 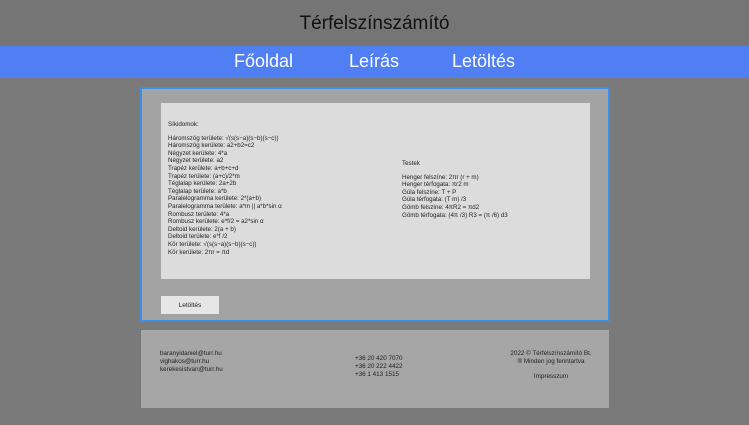 What do you see at coordinates (211, 146) in the screenshot?
I see `formula-line: Háromszög kerülete: a2+b2=c2` at bounding box center [211, 146].